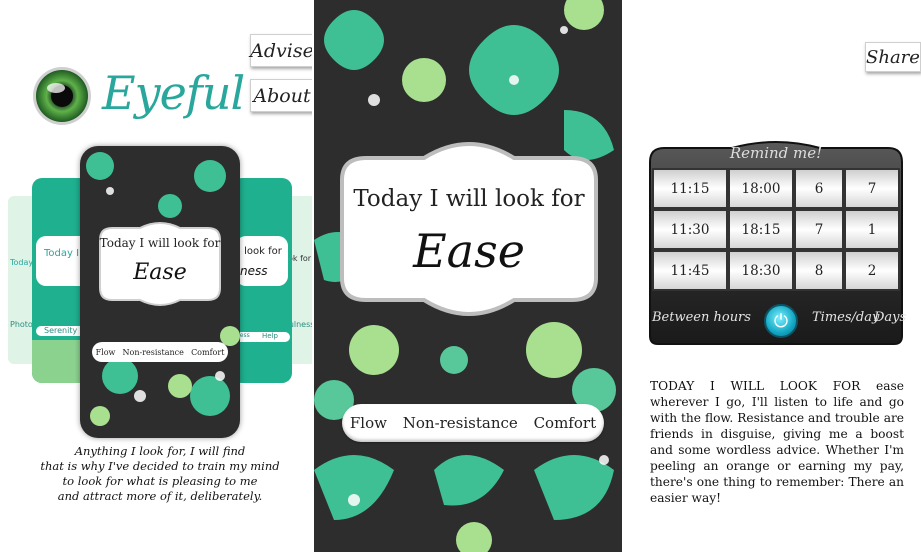 The height and width of the screenshot is (552, 921). What do you see at coordinates (160, 451) in the screenshot?
I see `tagline-line: Anything I look for, I will find` at bounding box center [160, 451].